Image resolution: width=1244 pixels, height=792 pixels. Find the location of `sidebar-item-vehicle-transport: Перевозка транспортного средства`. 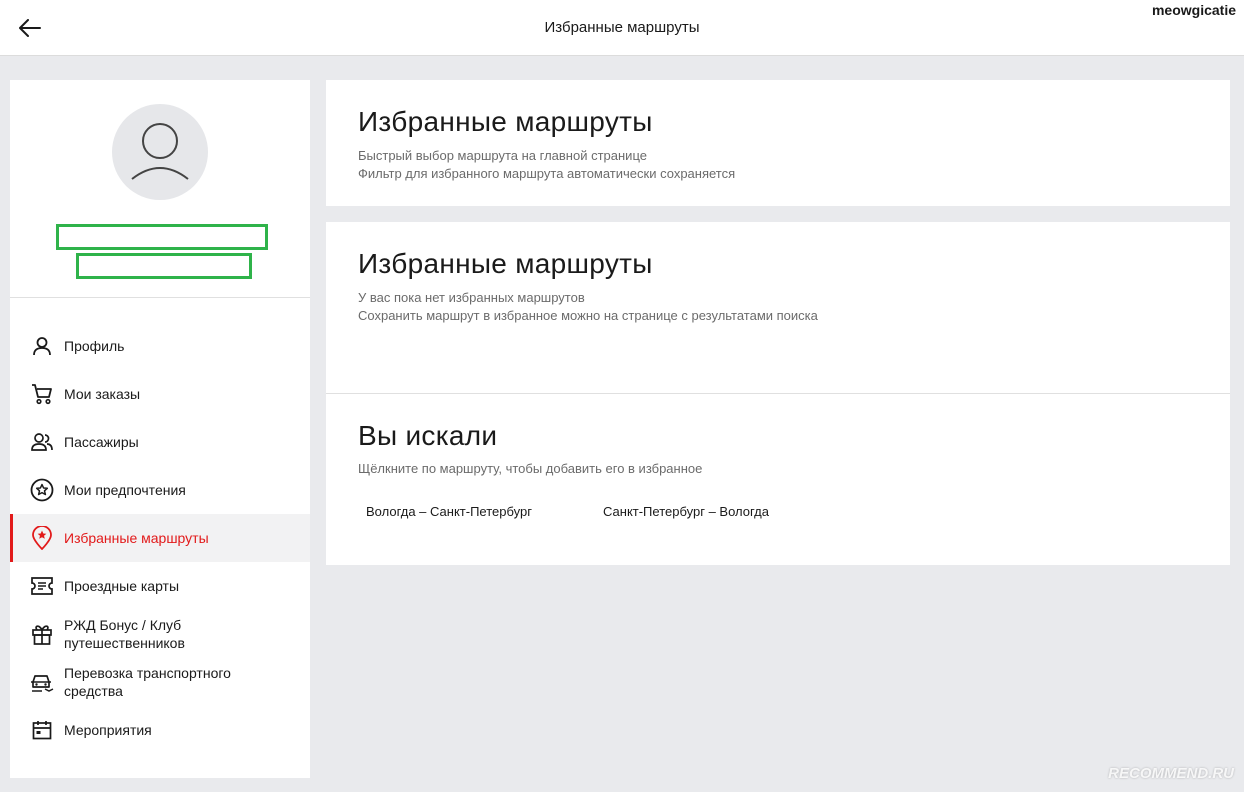

sidebar-item-vehicle-transport: Перевозка транспортного средства is located at coordinates (160, 682).